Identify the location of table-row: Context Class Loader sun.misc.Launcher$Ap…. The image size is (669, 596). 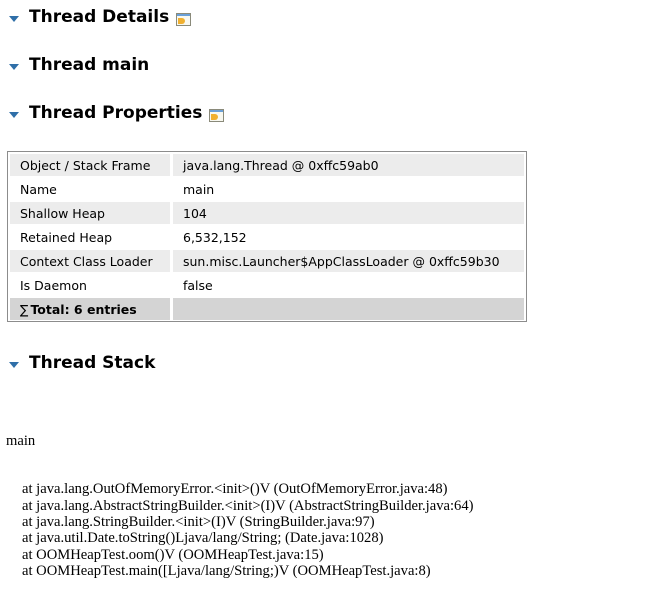
(267, 262).